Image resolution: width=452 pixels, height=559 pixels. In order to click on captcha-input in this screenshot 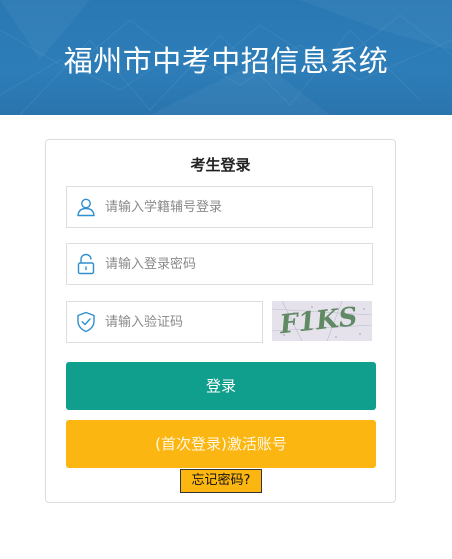, I will do `click(183, 322)`.